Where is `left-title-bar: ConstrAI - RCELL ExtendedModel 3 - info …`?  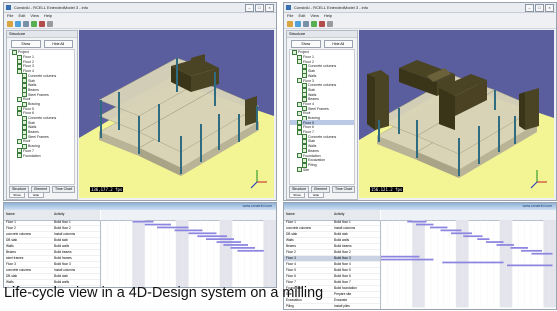
left-title-bar: ConstrAI - RCELL ExtendedModel 3 - info … is located at coordinates (140, 8).